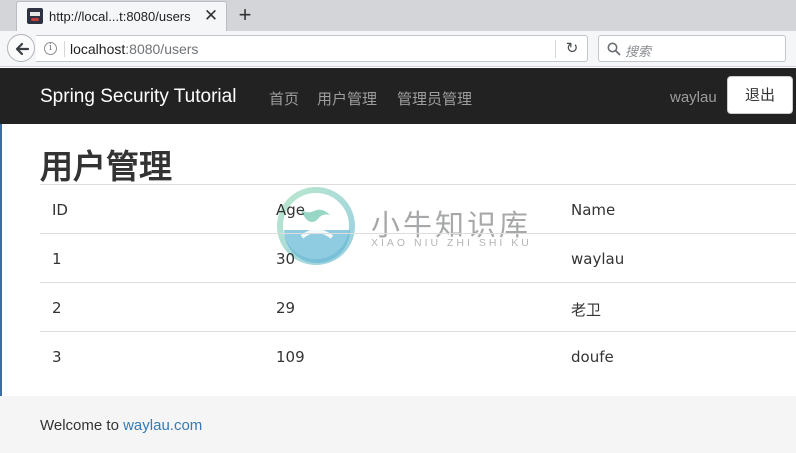 The height and width of the screenshot is (453, 796). I want to click on tab-title: http://local...t:8080/users, so click(120, 16).